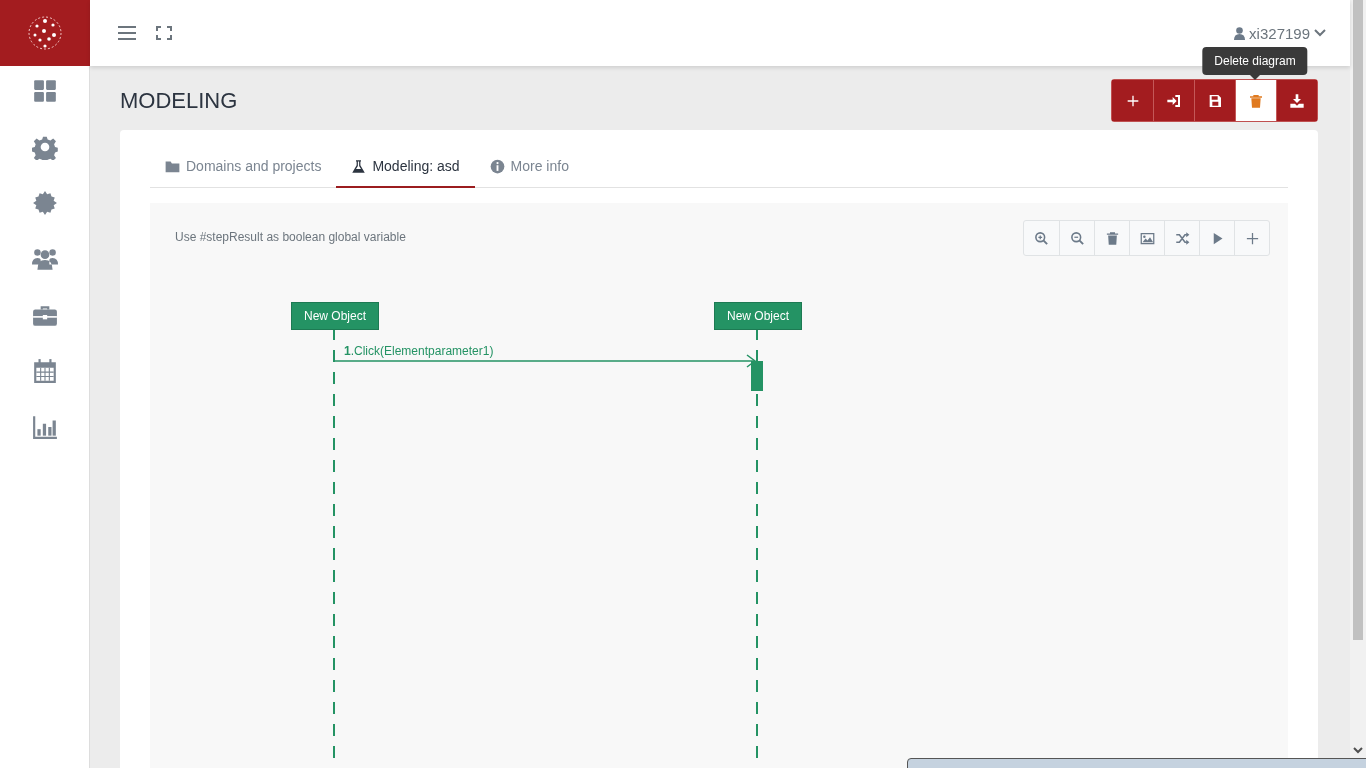  I want to click on import-button, so click(1173, 100).